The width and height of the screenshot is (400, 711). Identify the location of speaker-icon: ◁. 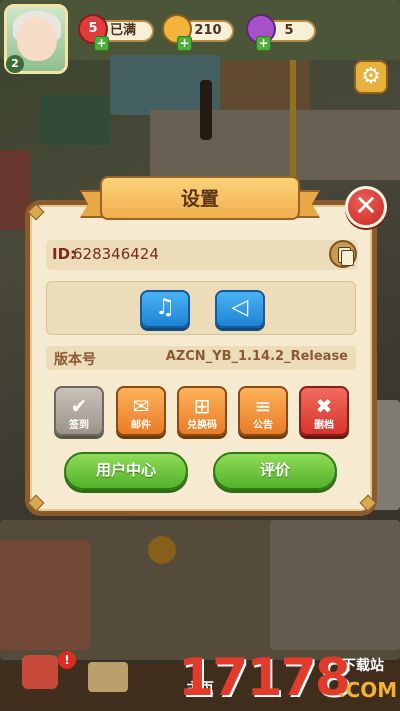
(240, 307).